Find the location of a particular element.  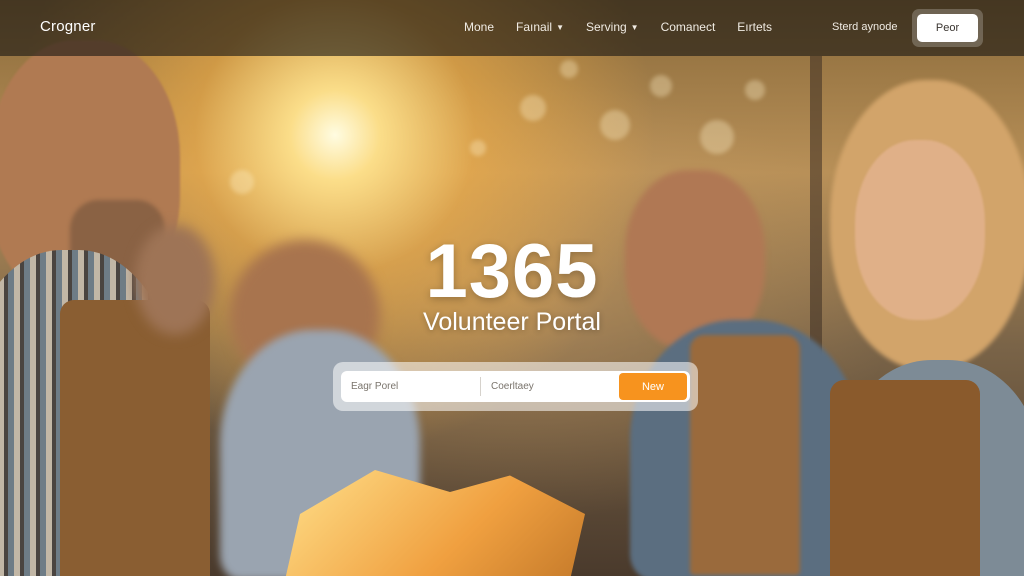

nav-item-eirtets: Eırtets is located at coordinates (754, 27).